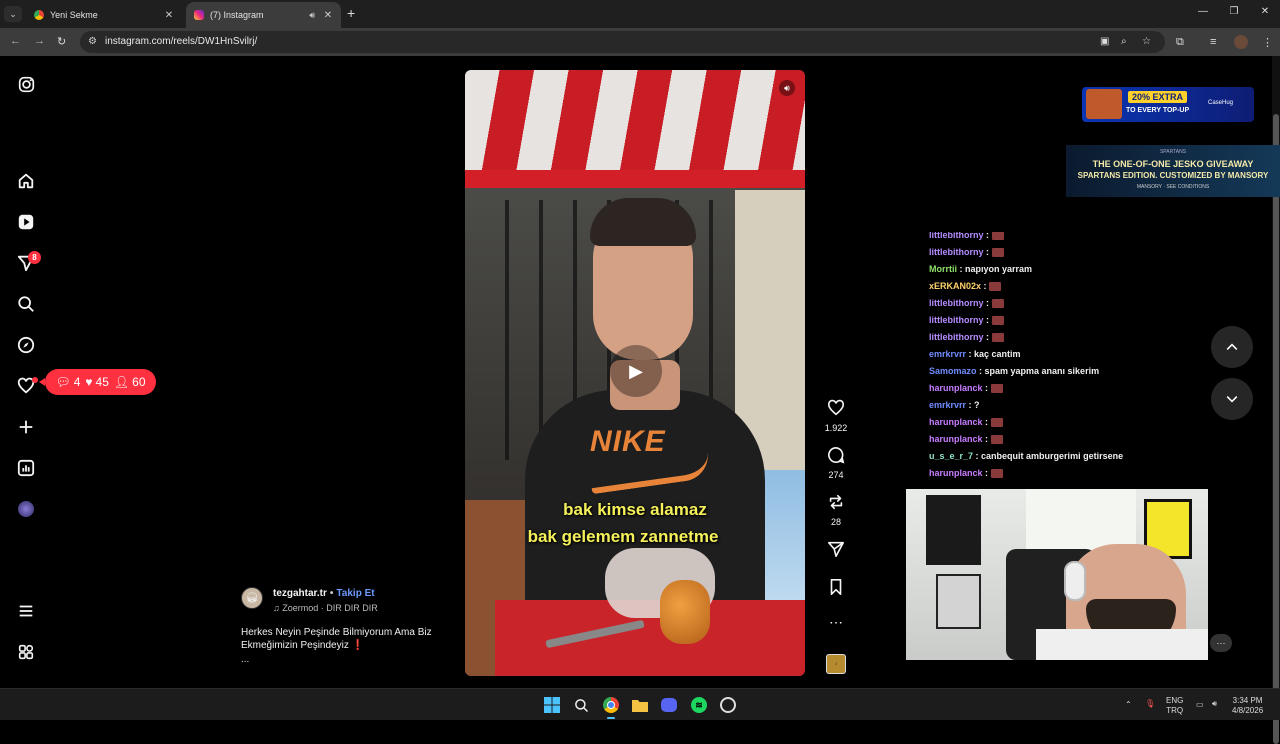 The image size is (1280, 744). I want to click on extensions-icon: ⧉, so click(1180, 42).